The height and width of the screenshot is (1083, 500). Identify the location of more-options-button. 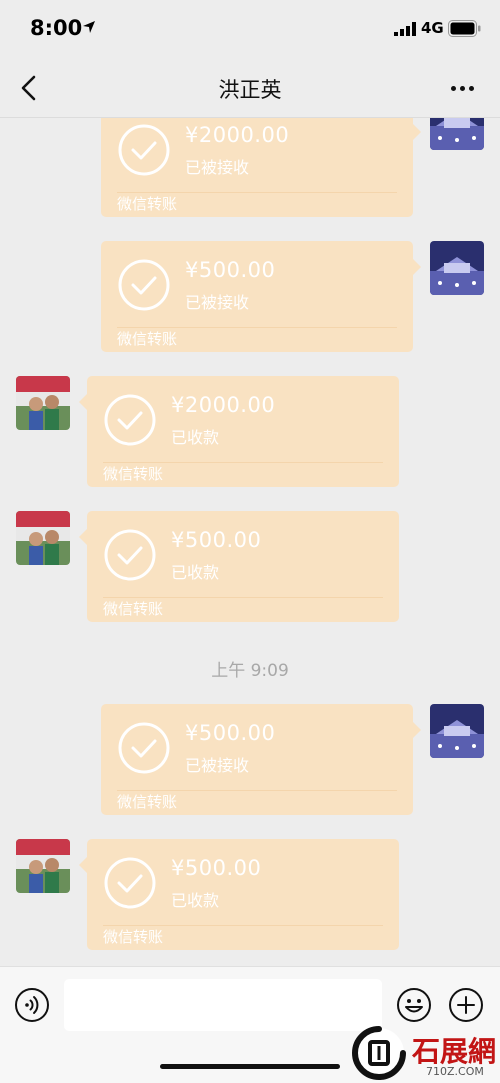
(462, 88).